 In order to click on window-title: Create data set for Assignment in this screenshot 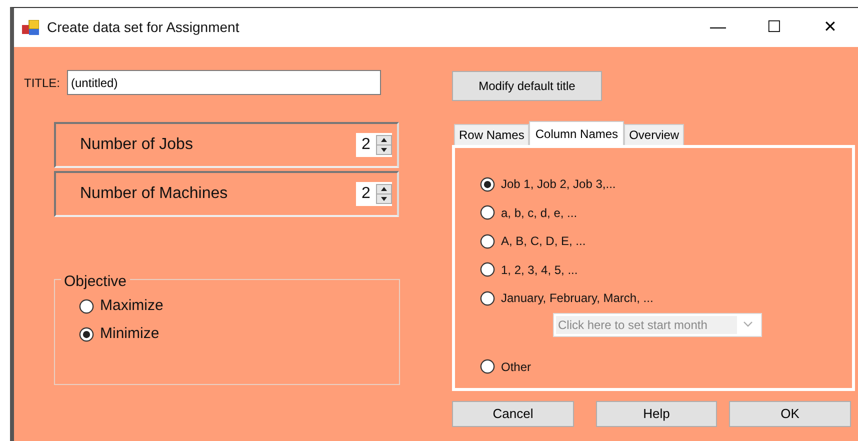, I will do `click(143, 27)`.